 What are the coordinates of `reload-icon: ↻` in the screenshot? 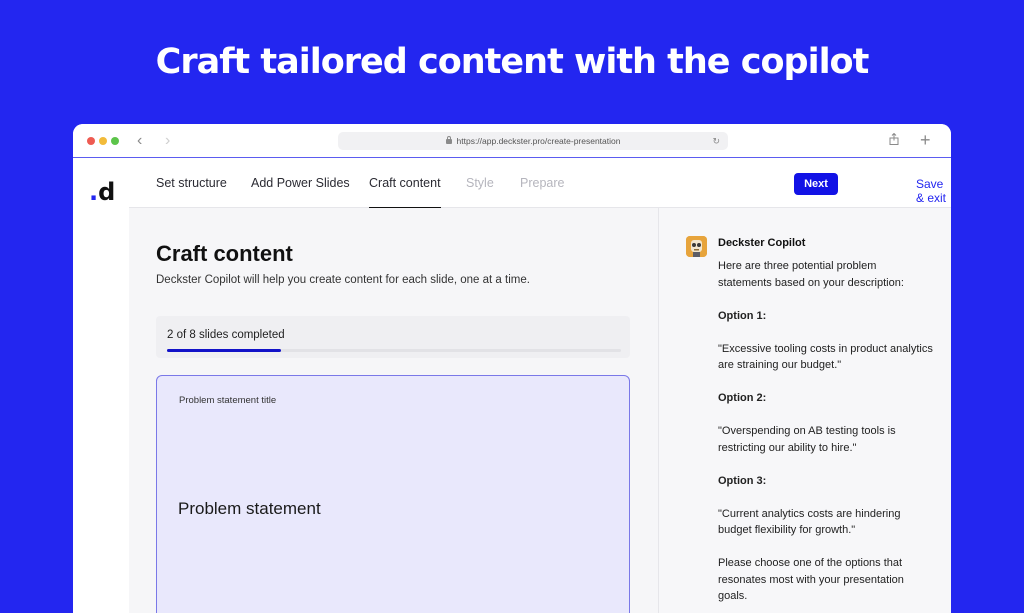 It's located at (716, 141).